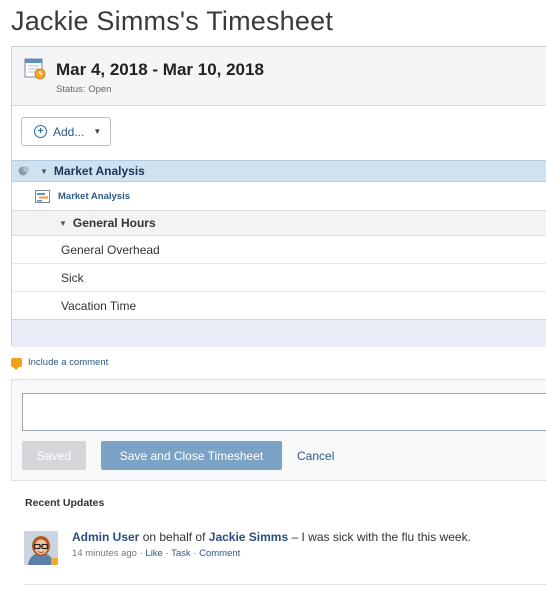 This screenshot has height=597, width=546. I want to click on update-message: – I was sick with the flu this week., so click(381, 537).